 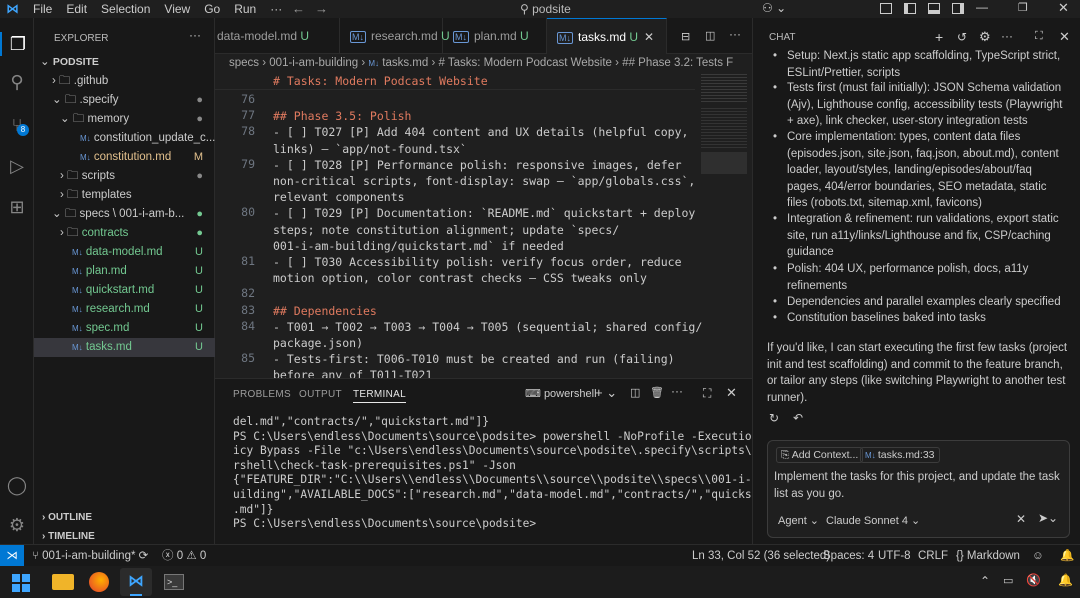 I want to click on search-view-icon: ⚲, so click(x=17, y=82).